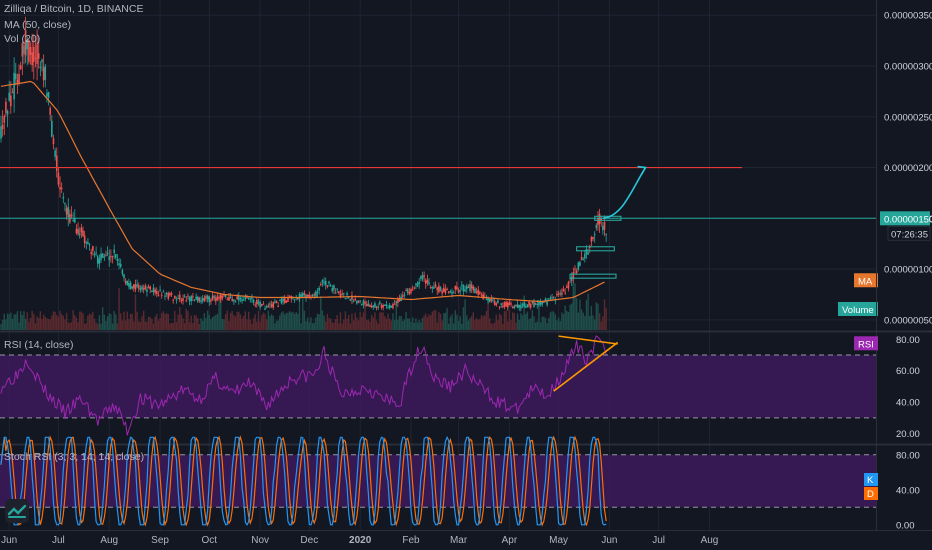 This screenshot has height=550, width=932. I want to click on rsi-legend: RSI (14, close), so click(39, 345).